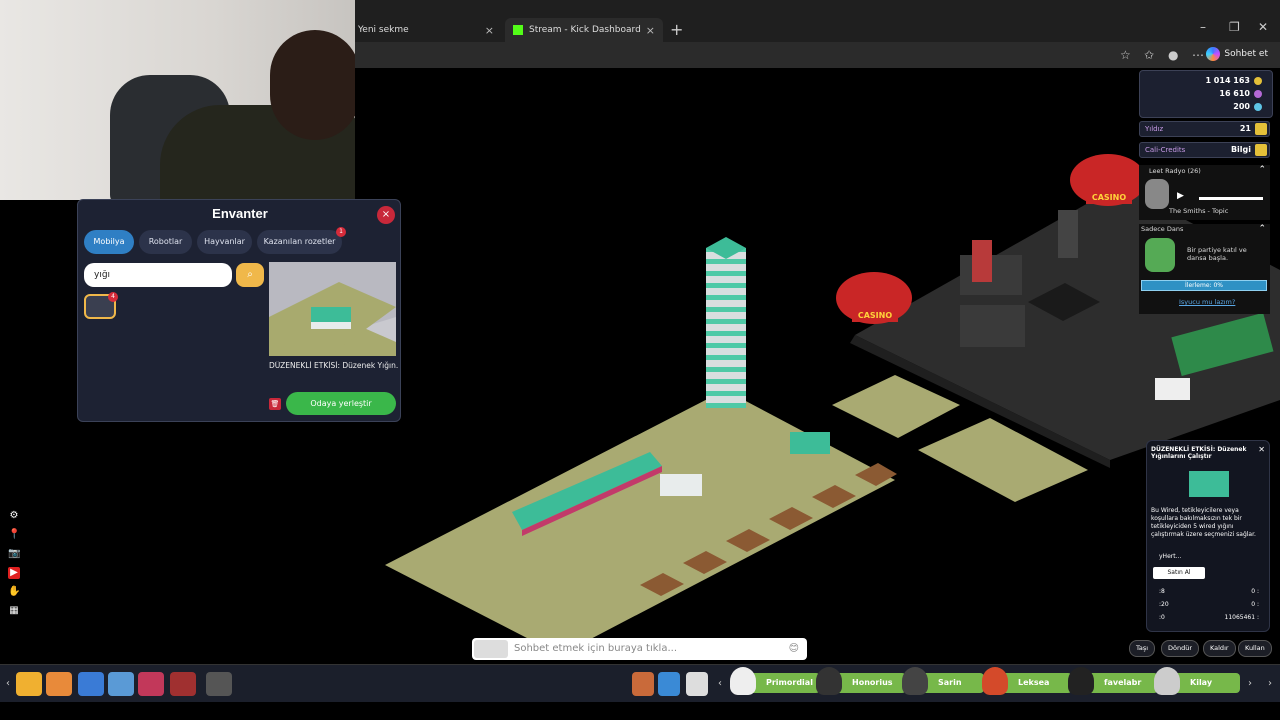 This screenshot has height=720, width=1280. I want to click on close-icon: ✕, so click(1261, 449).